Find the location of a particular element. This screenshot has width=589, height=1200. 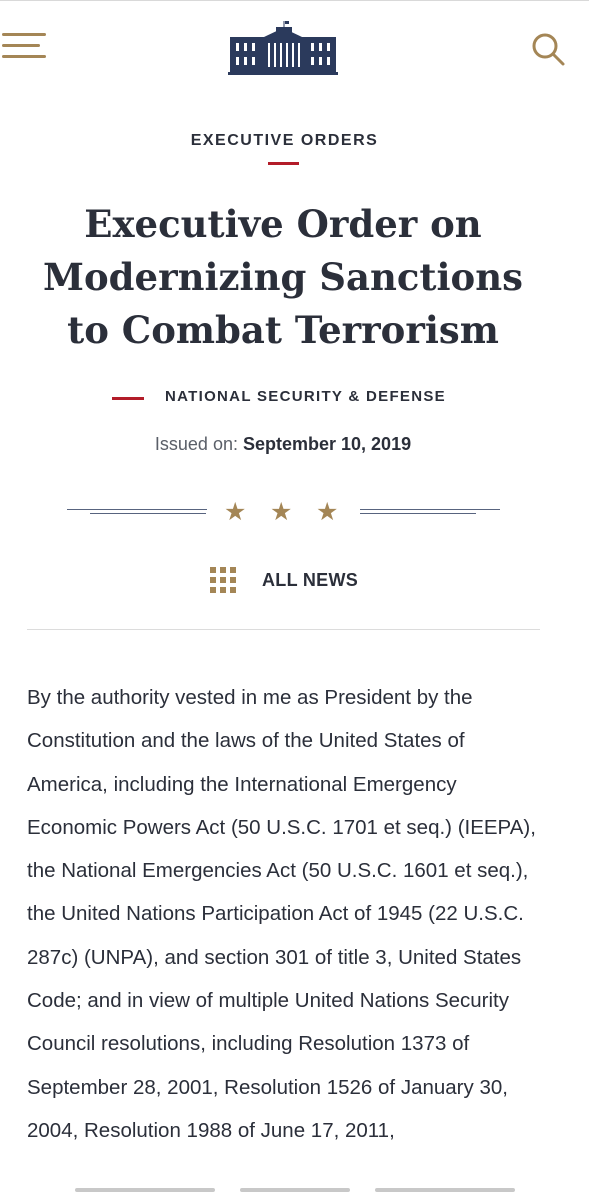

category-link: NATIONAL SECURITY & DEFENSE is located at coordinates (305, 396).